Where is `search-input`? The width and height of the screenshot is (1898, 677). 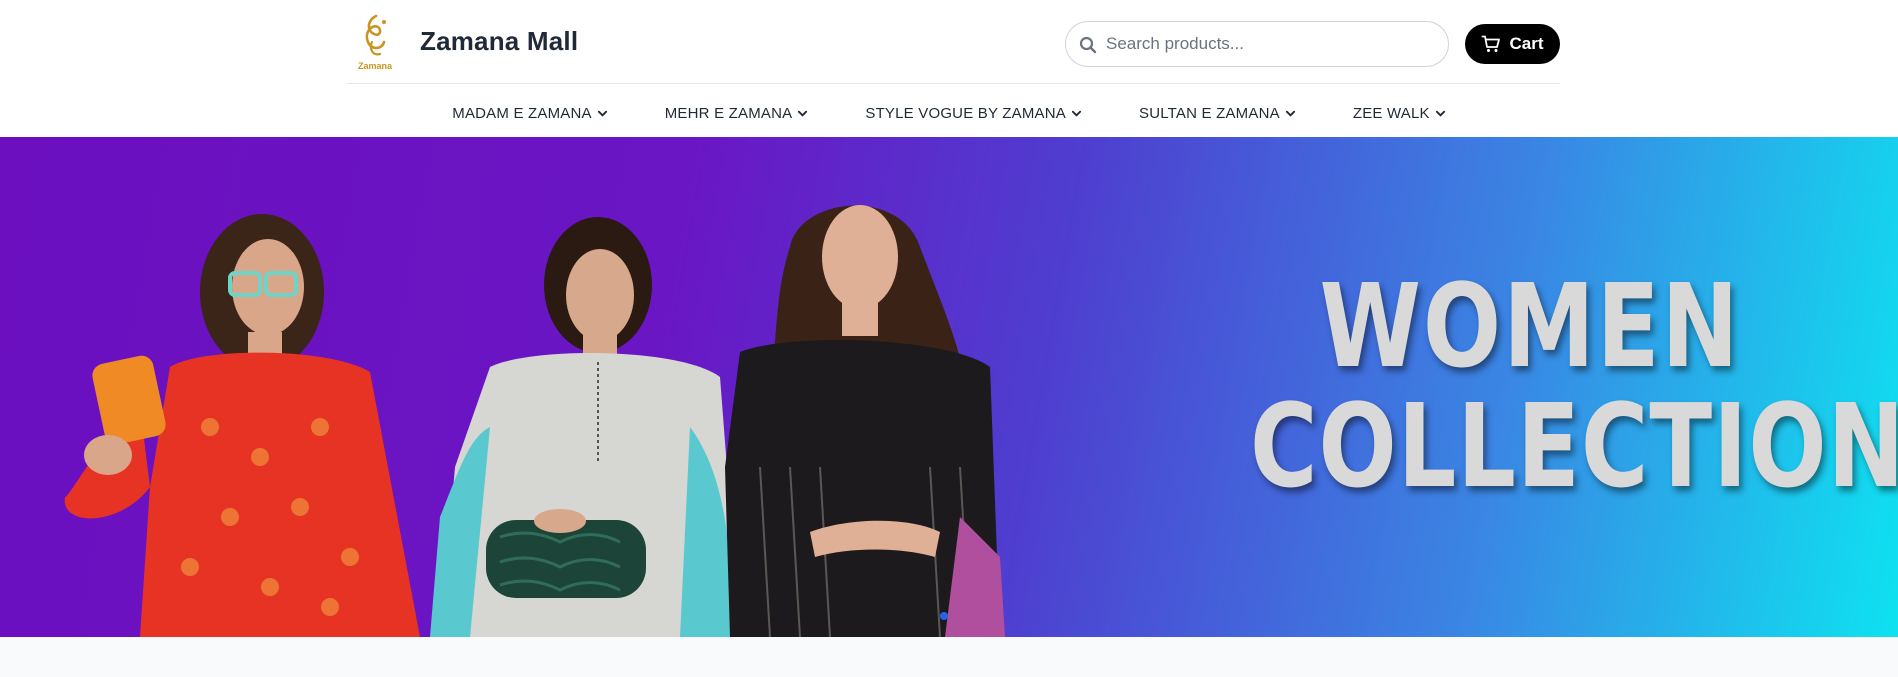
search-input is located at coordinates (1271, 44).